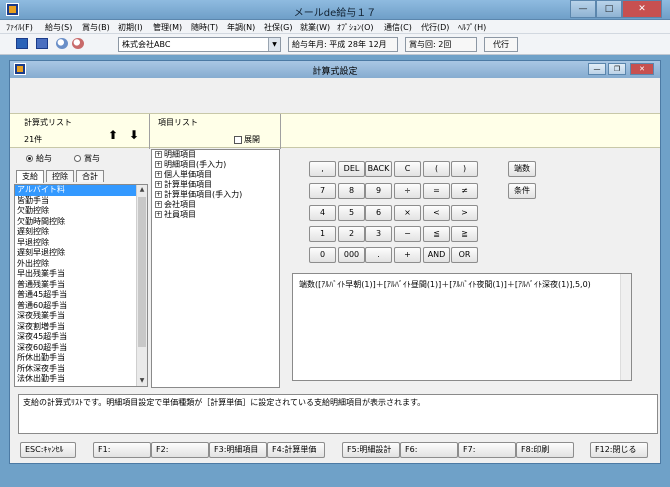  What do you see at coordinates (378, 169) in the screenshot?
I see `calc-key-back: BACK` at bounding box center [378, 169].